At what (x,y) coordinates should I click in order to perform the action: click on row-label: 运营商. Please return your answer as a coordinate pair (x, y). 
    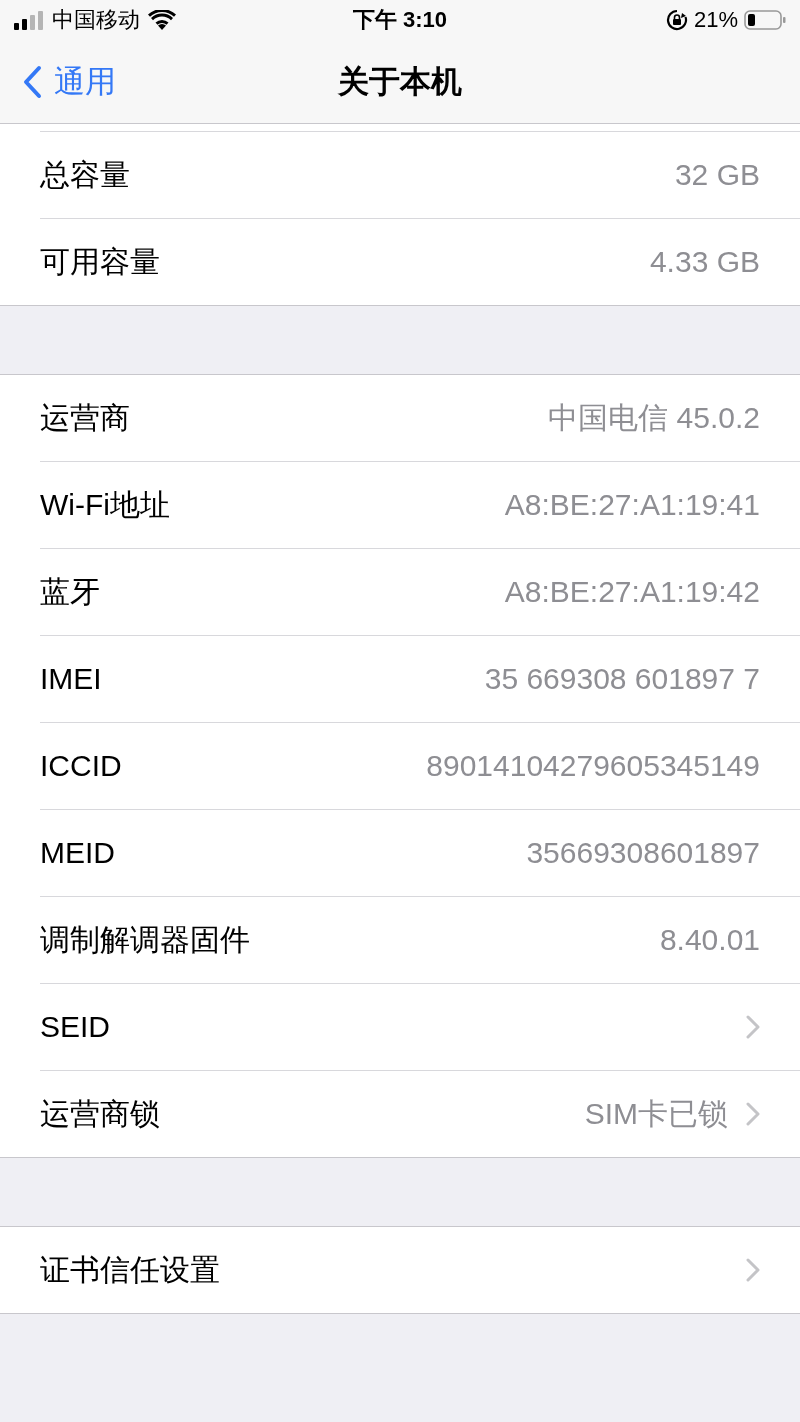
    Looking at the image, I should click on (85, 417).